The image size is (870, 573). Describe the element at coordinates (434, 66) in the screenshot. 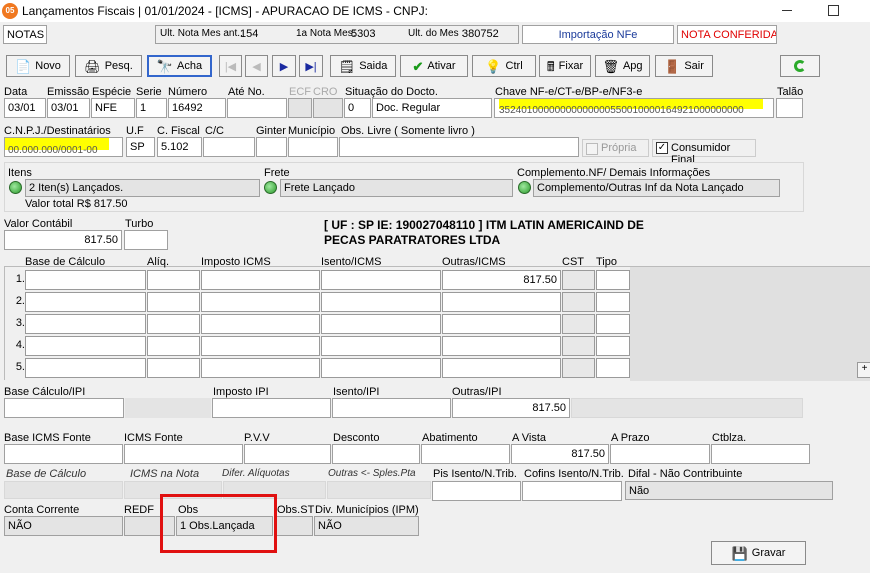

I see `ativar-button: ✔ Ativar` at that location.